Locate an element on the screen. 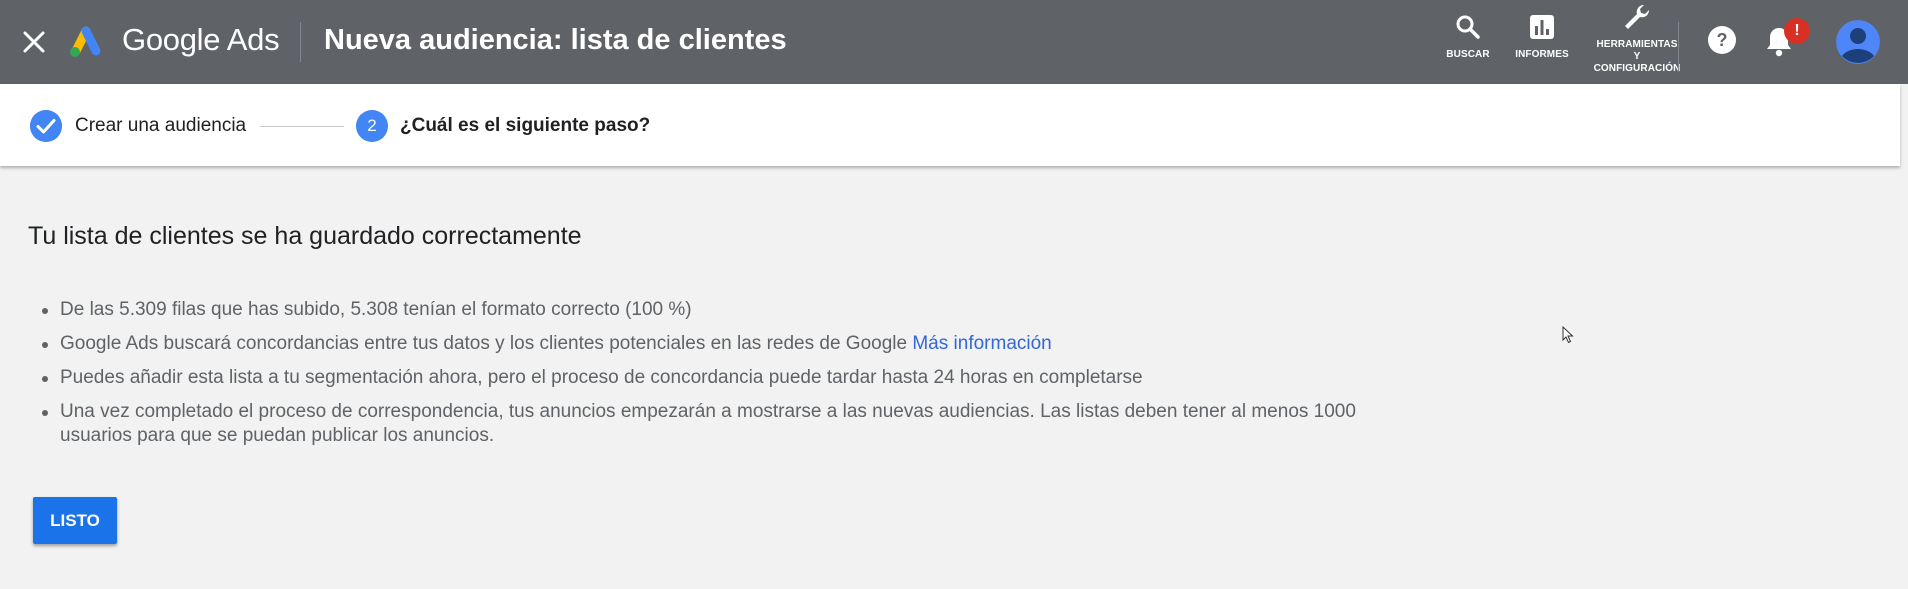  avatar-icon is located at coordinates (1858, 42).